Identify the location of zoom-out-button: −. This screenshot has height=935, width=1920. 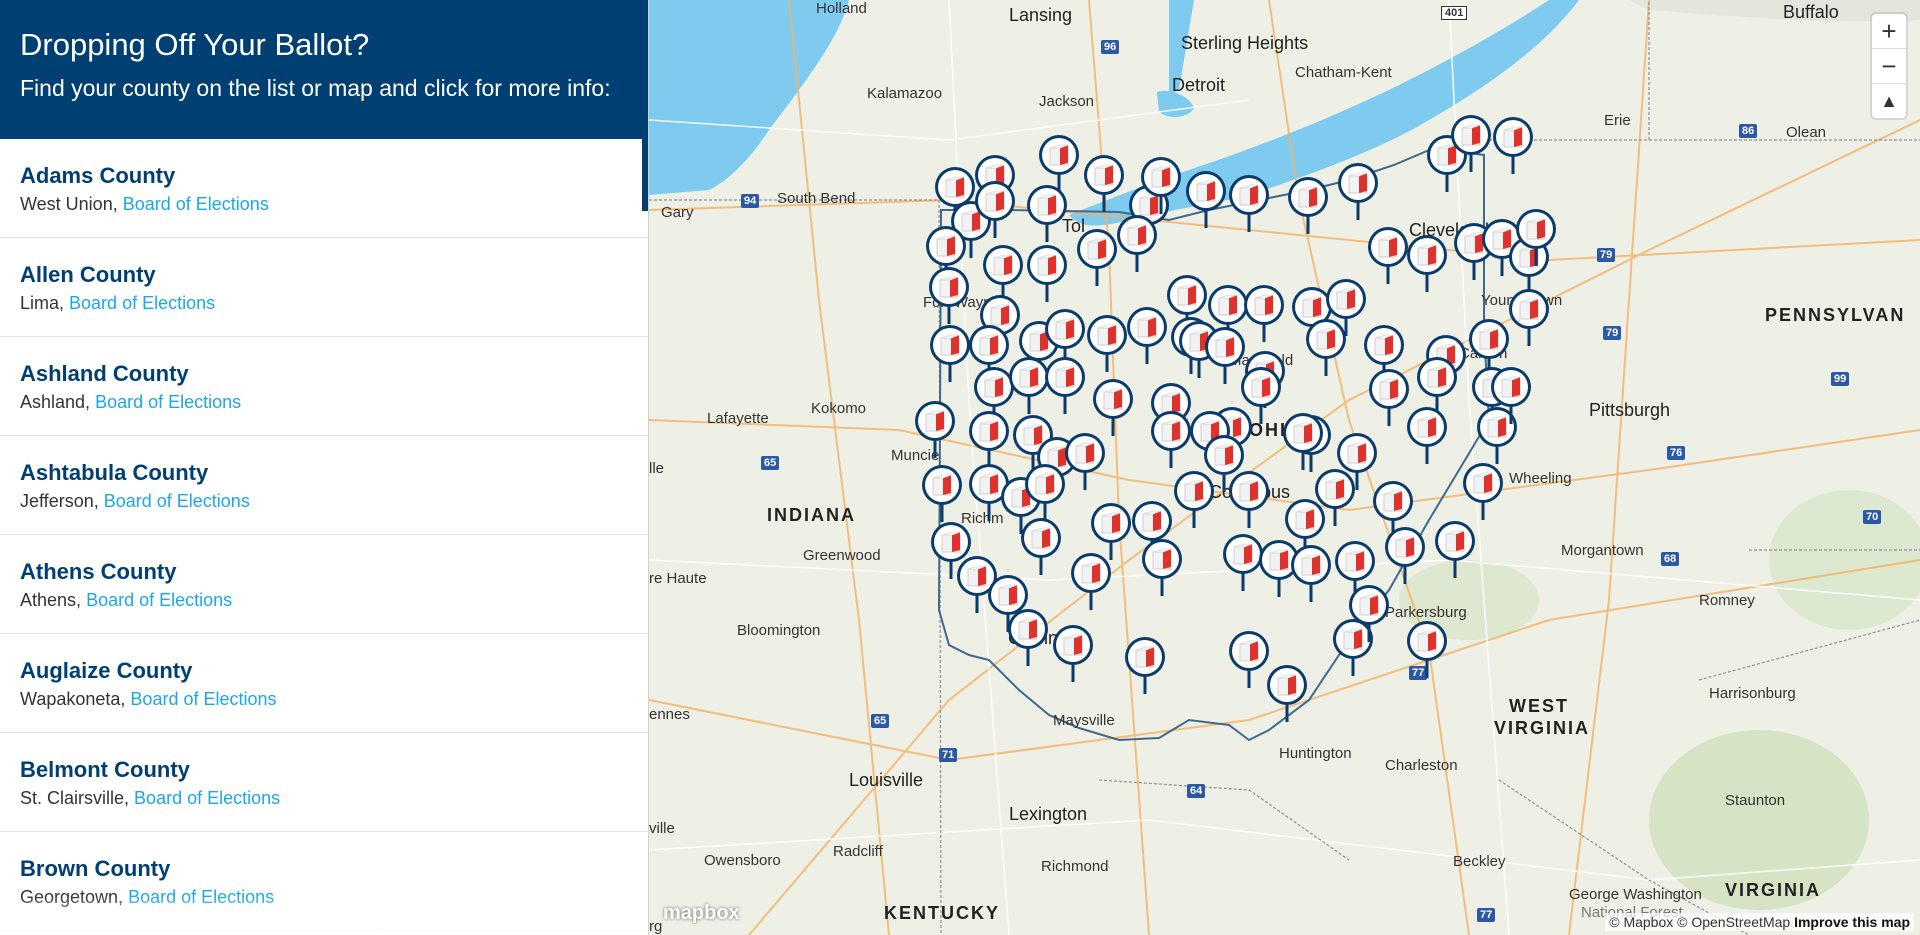
(1889, 66).